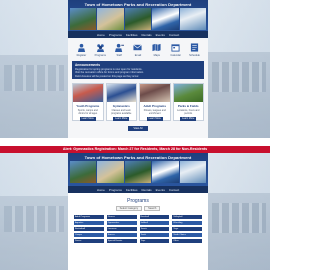  I want to click on program-link: Other, so click(187, 241).